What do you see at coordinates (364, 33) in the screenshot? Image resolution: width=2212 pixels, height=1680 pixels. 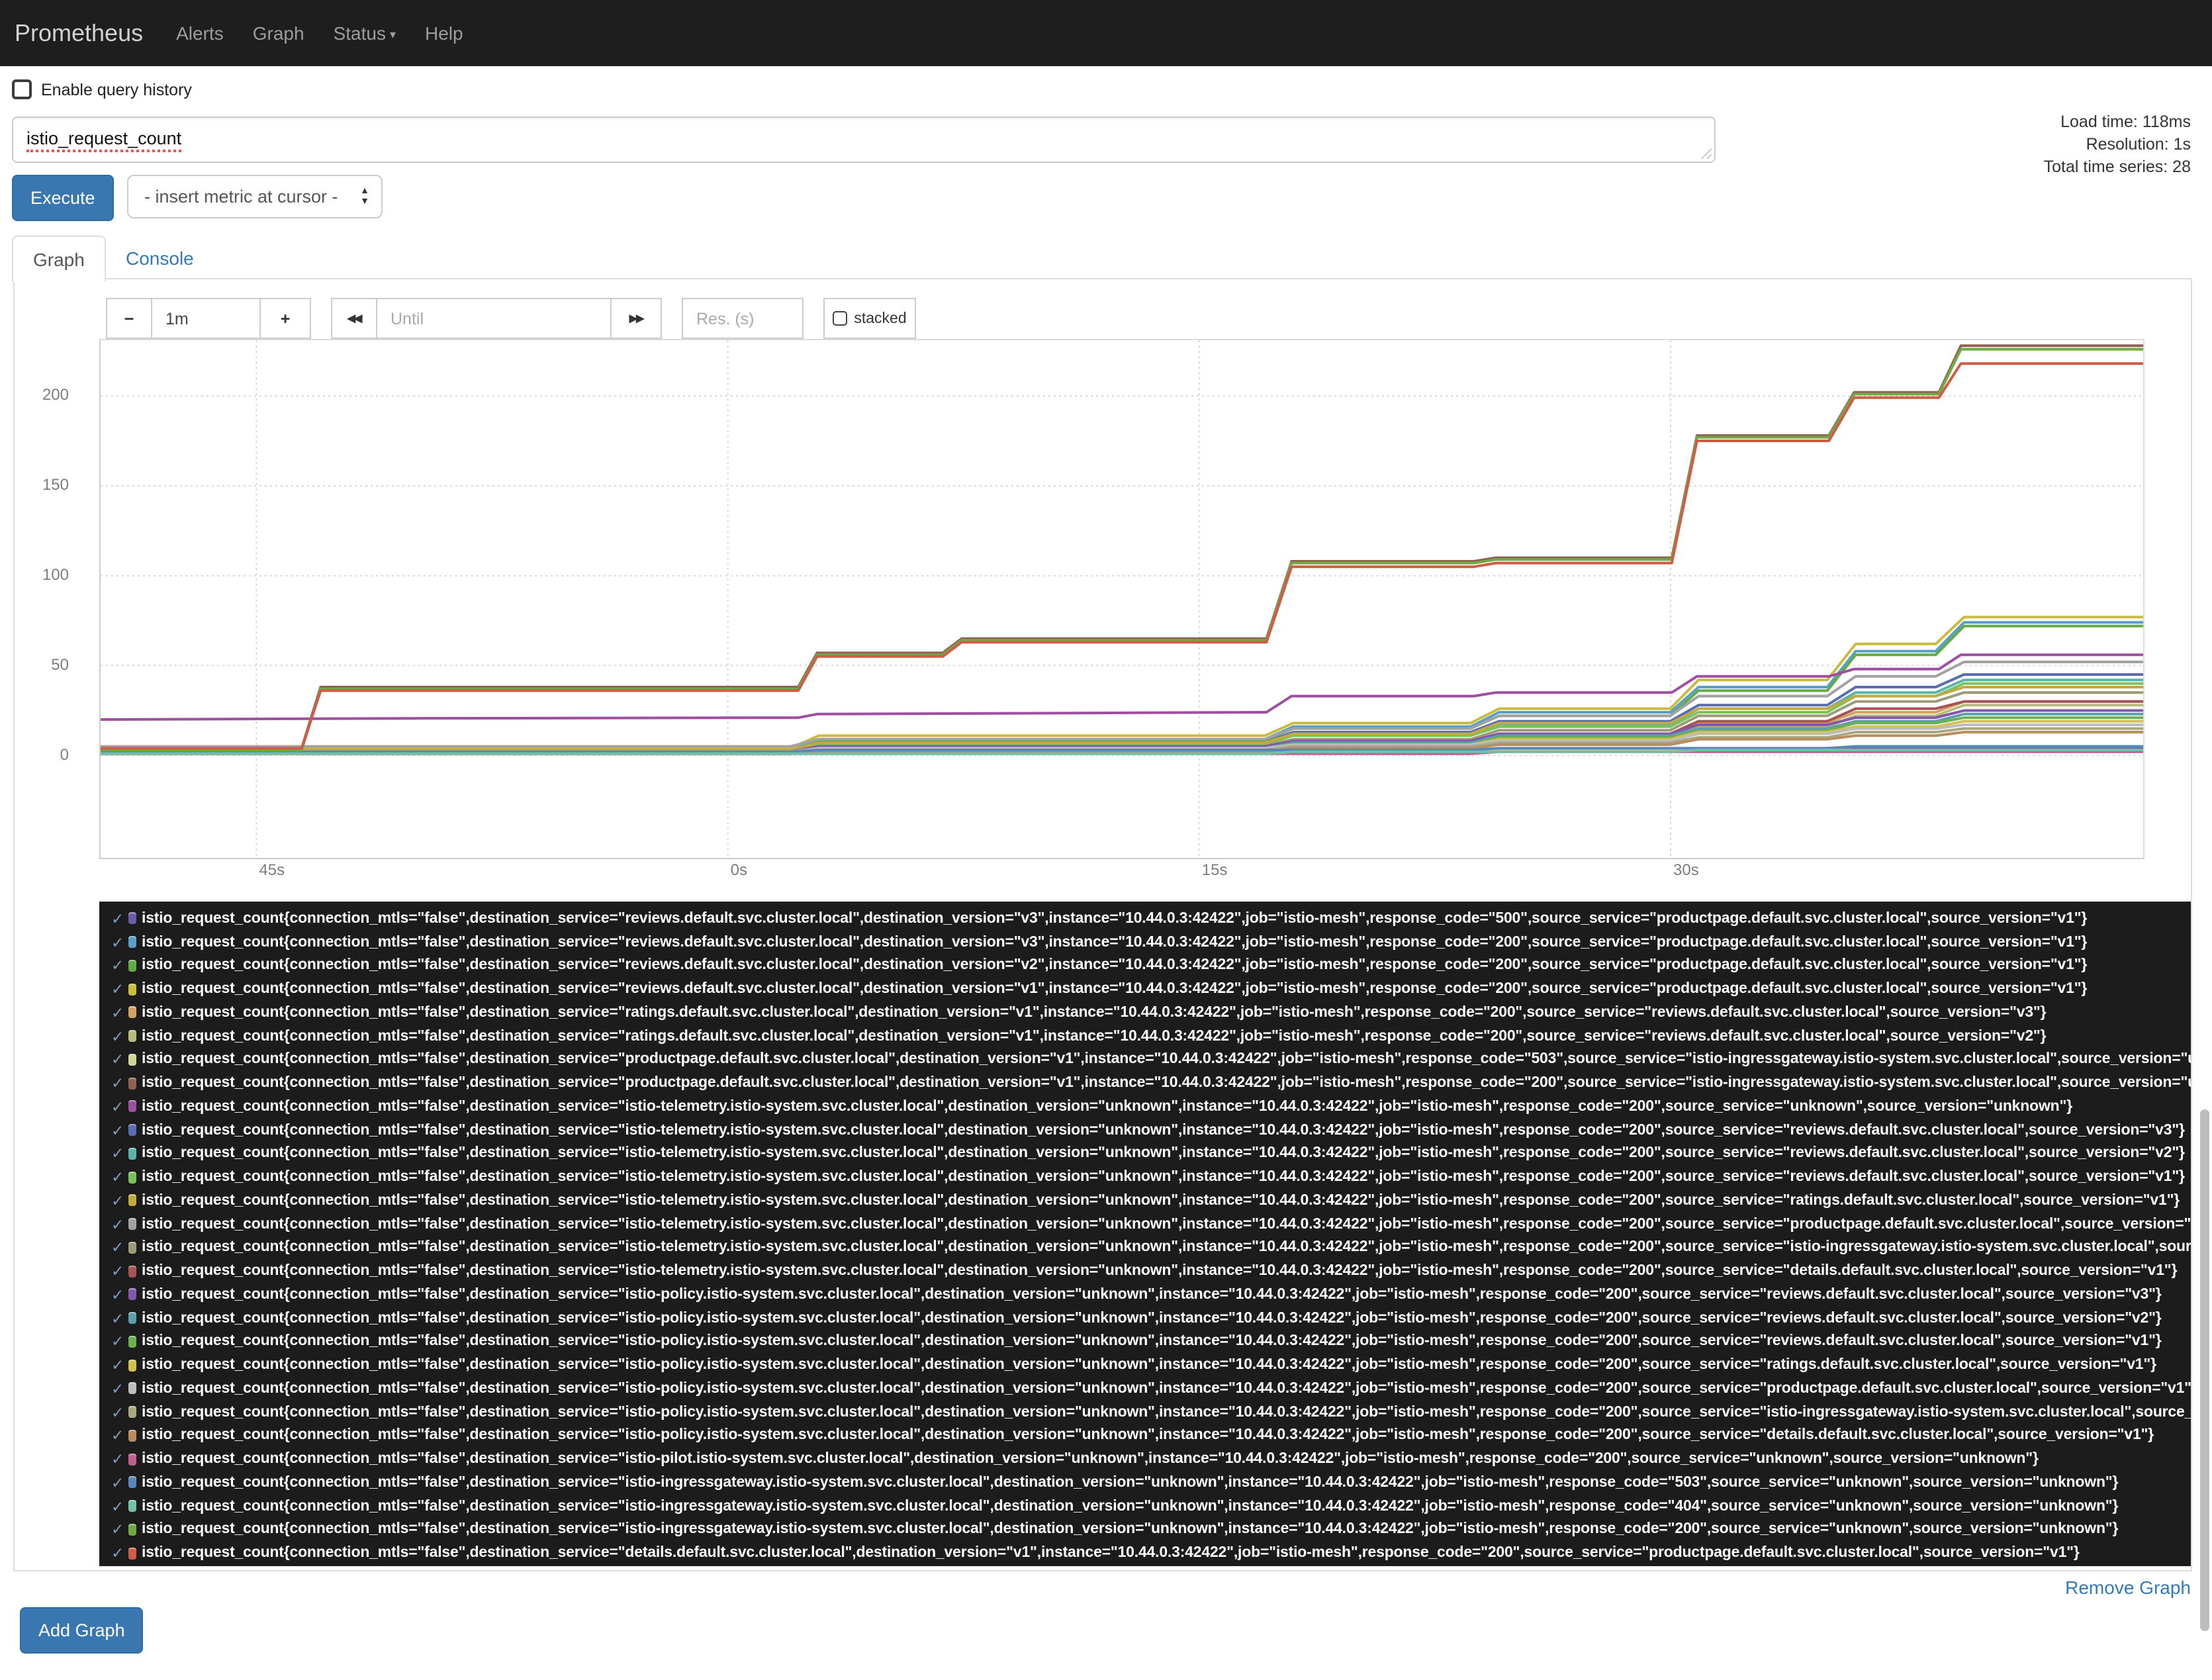 I see `nav-item-status: Status ▾` at bounding box center [364, 33].